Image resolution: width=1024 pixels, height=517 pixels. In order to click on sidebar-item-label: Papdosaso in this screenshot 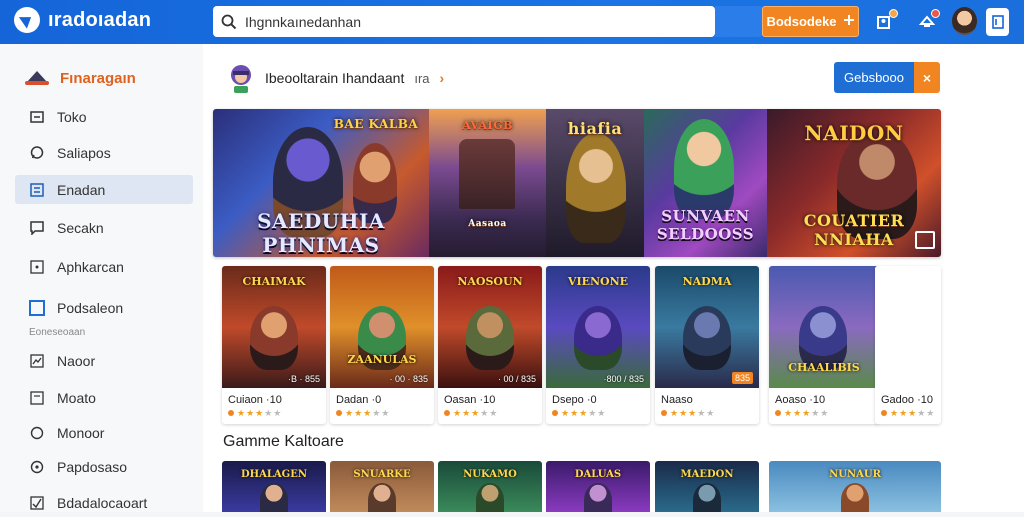, I will do `click(92, 466)`.